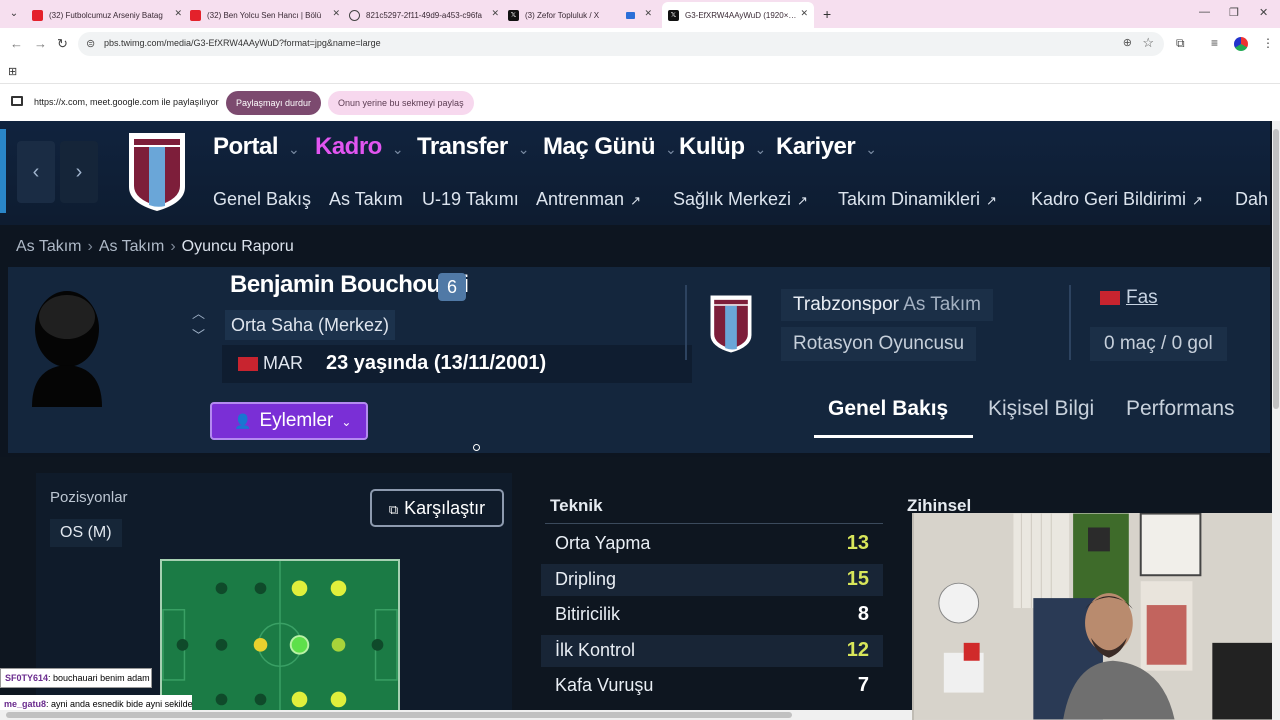 Image resolution: width=1280 pixels, height=720 pixels. I want to click on national-team-link: Fas, so click(1129, 298).